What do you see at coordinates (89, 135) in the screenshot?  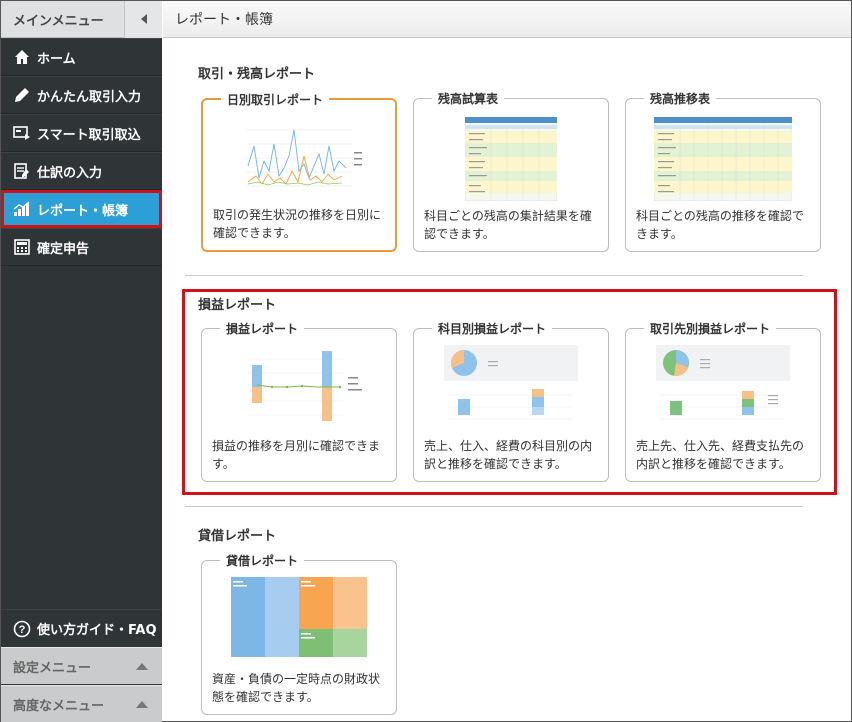 I see `sidebar-item-label: スマート取引取込` at bounding box center [89, 135].